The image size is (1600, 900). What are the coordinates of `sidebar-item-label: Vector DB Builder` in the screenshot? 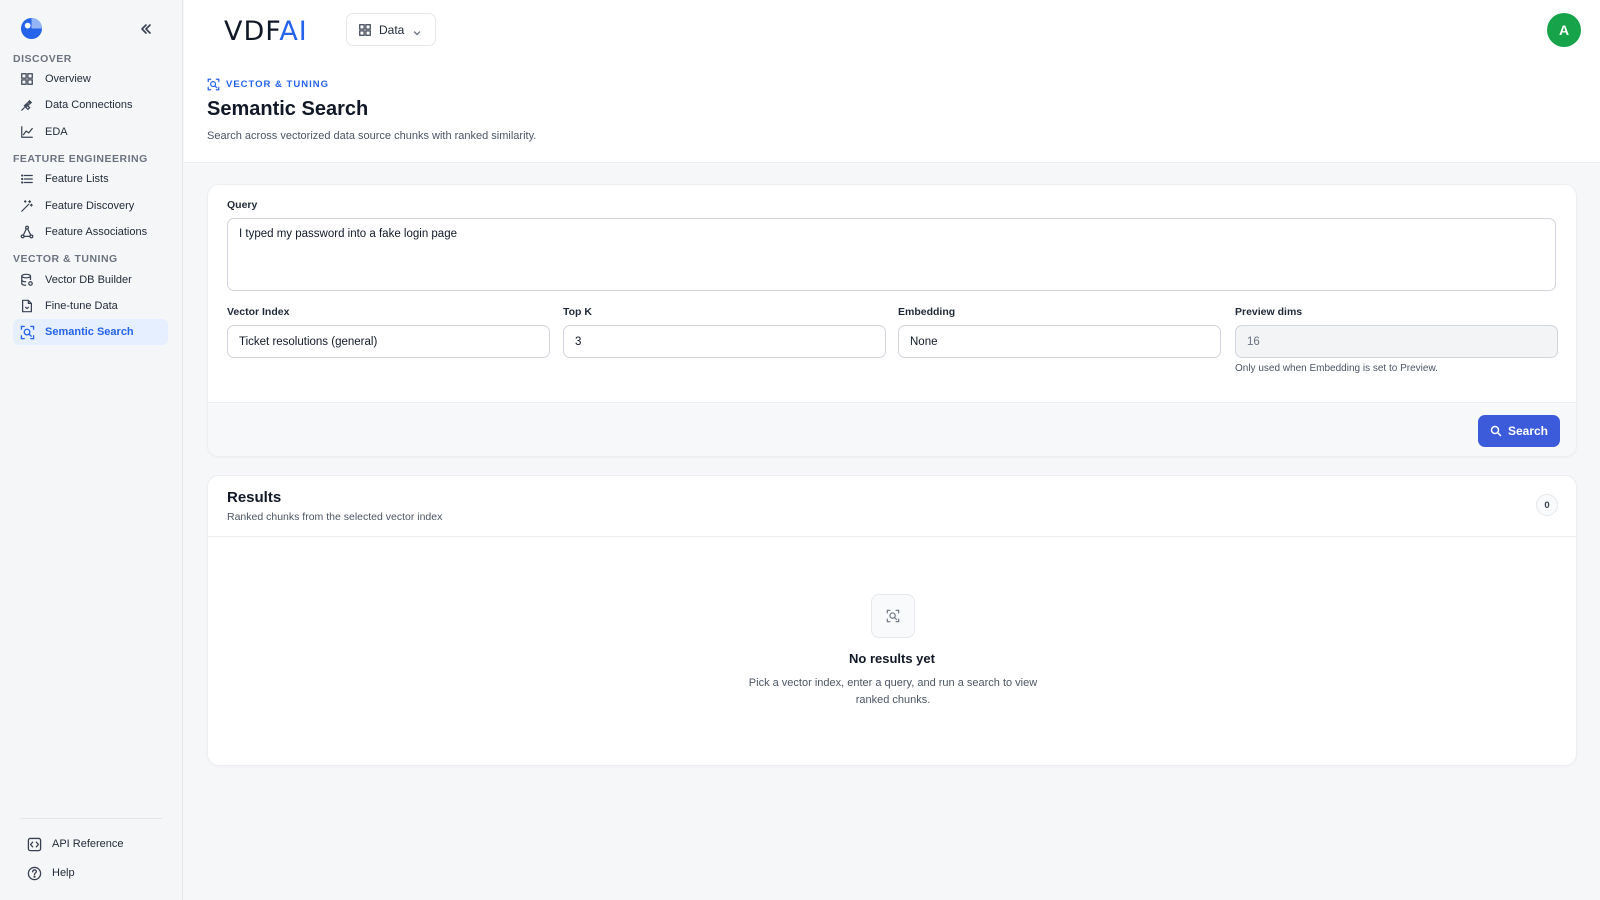 It's located at (88, 280).